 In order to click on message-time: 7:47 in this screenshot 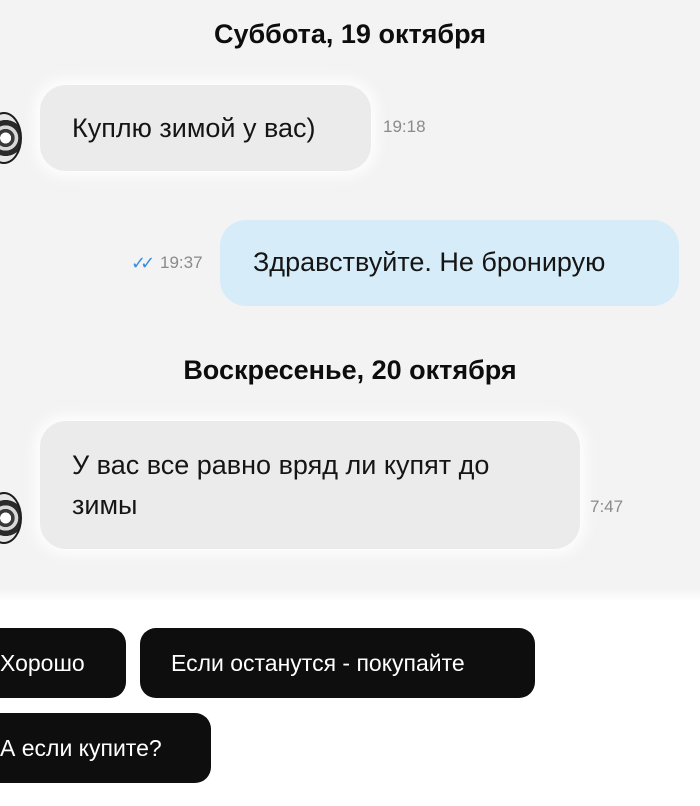, I will do `click(607, 506)`.